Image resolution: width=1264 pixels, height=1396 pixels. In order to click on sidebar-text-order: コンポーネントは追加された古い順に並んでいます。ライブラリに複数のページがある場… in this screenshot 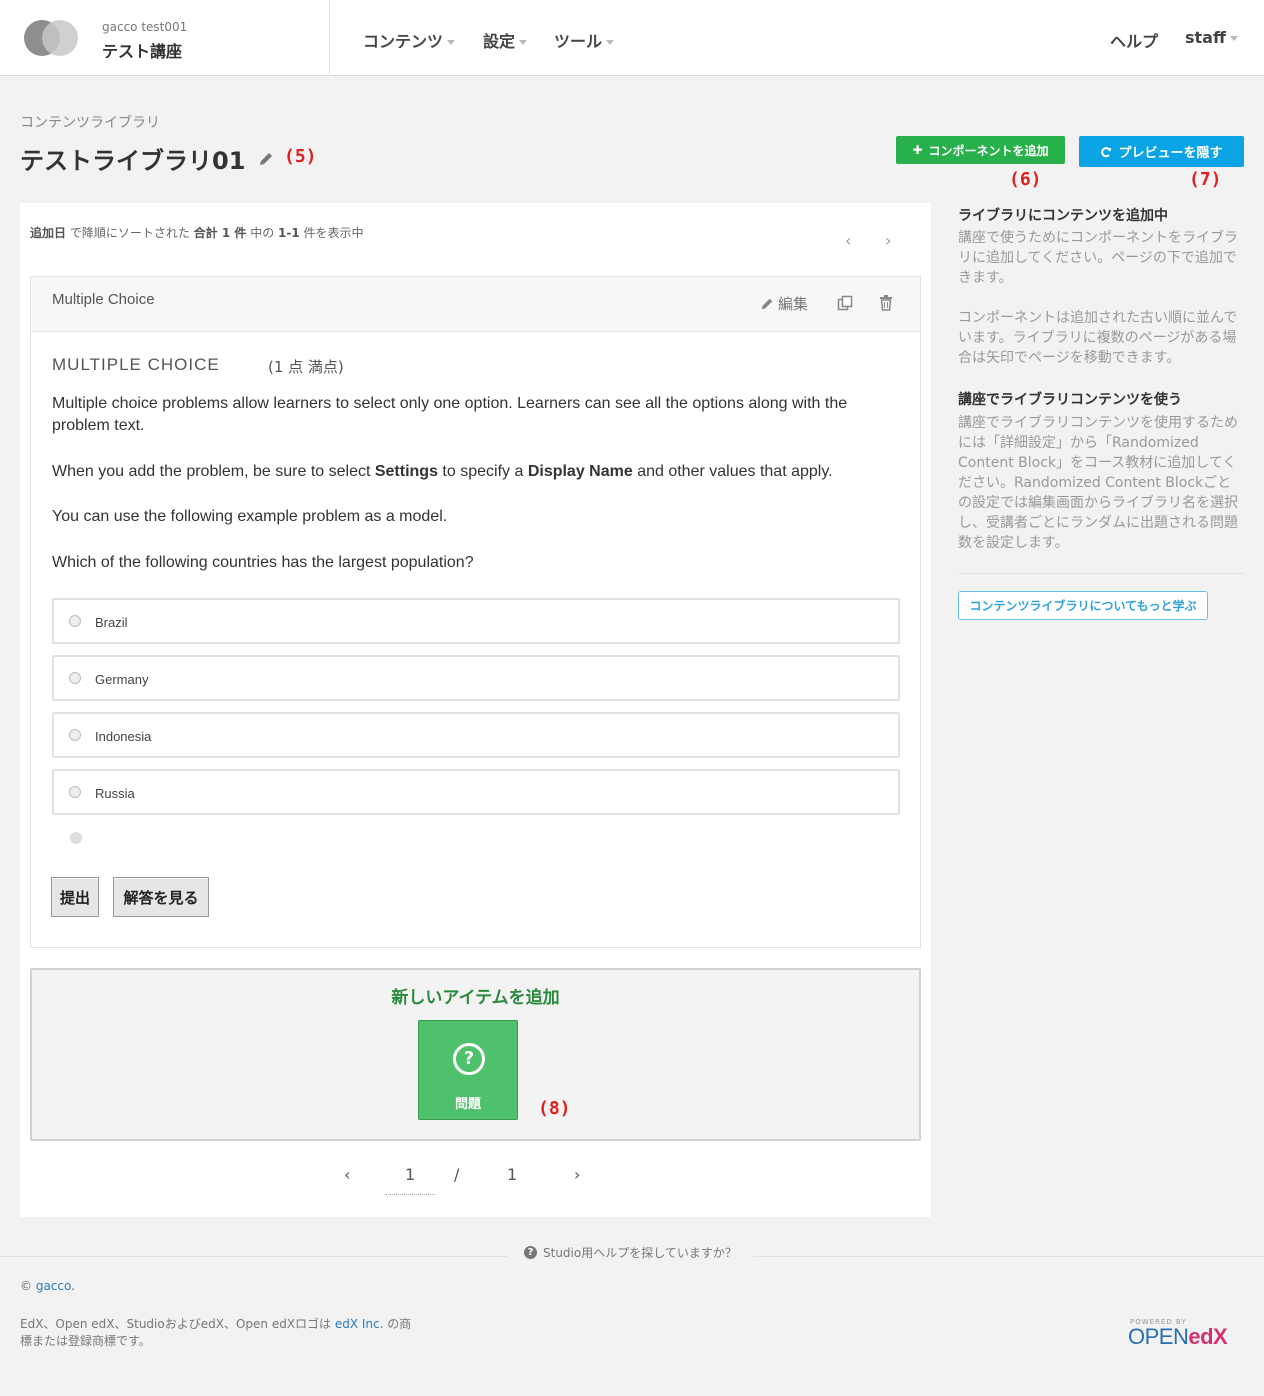, I will do `click(1098, 338)`.